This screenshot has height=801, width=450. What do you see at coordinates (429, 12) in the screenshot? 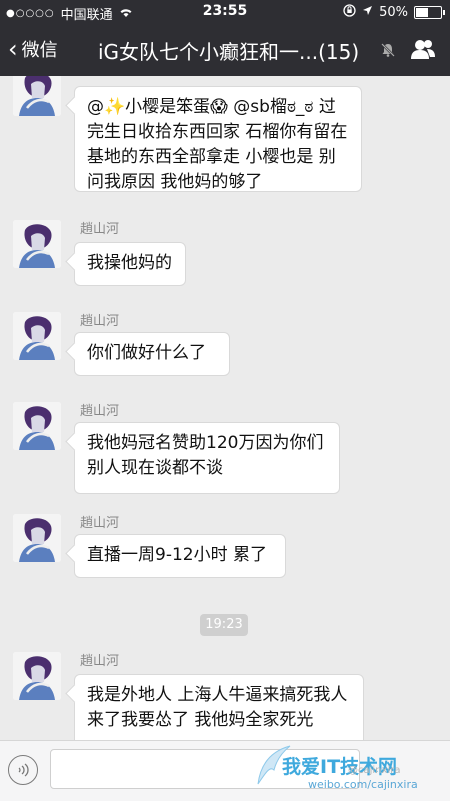
I see `battery-icon` at bounding box center [429, 12].